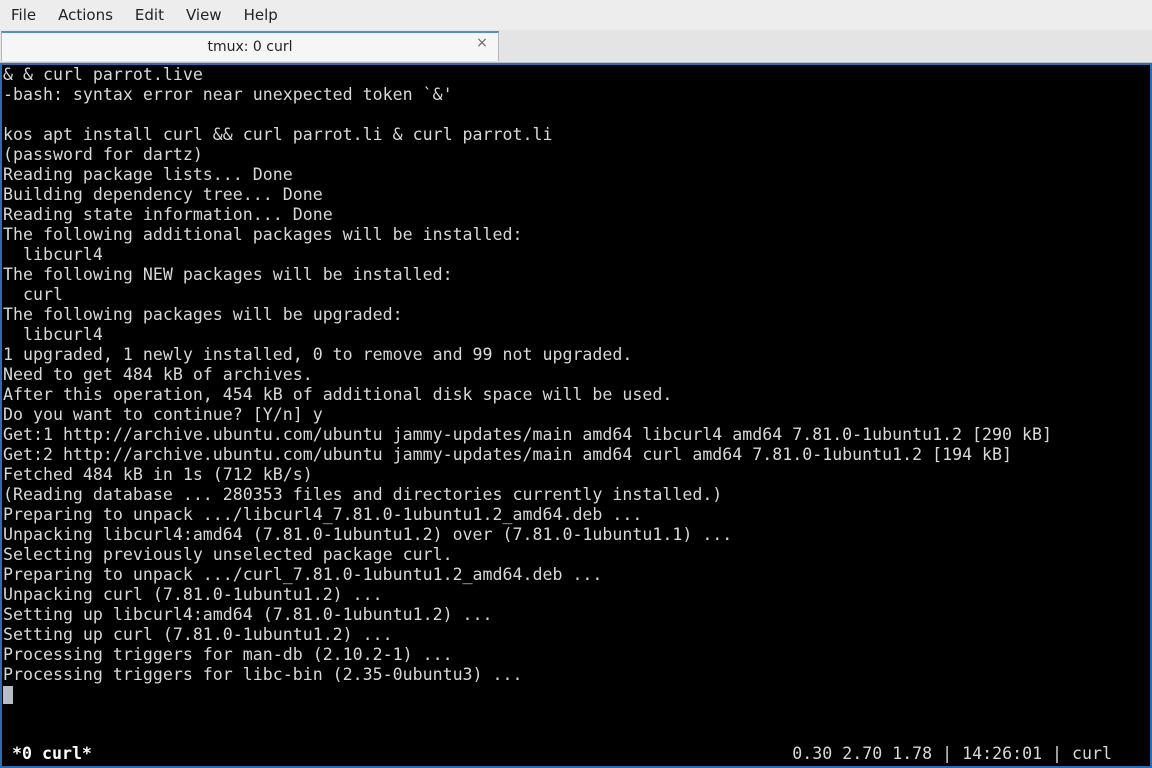 The image size is (1152, 768). What do you see at coordinates (163, 414) in the screenshot?
I see `terminal-line: Do you want to continue? [Y/n] y` at bounding box center [163, 414].